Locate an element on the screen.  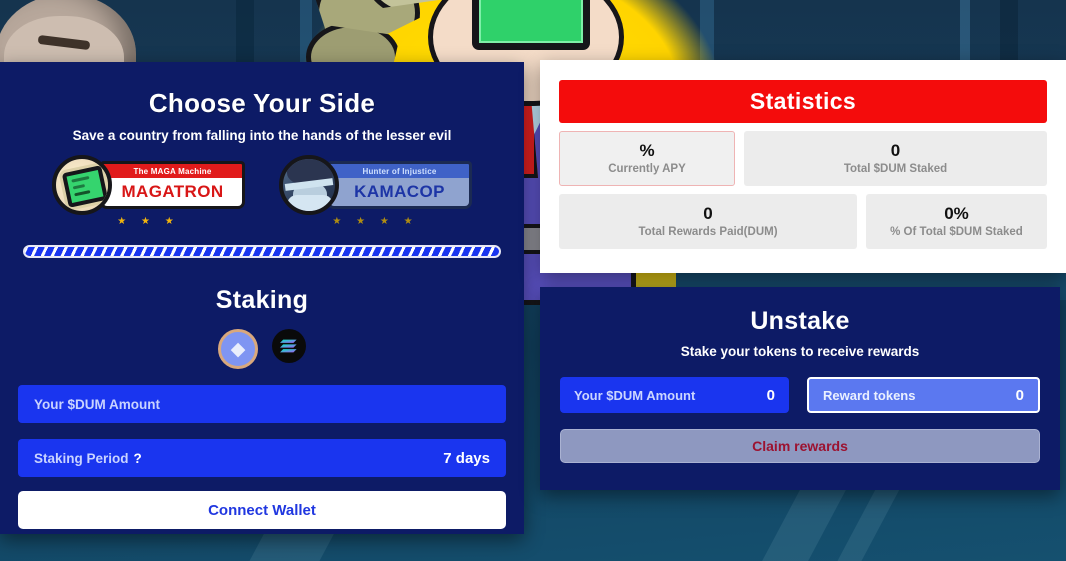
side-option-magatron: The MAGA Machine MAGATRON ★ ★ ★ is located at coordinates (148, 191).